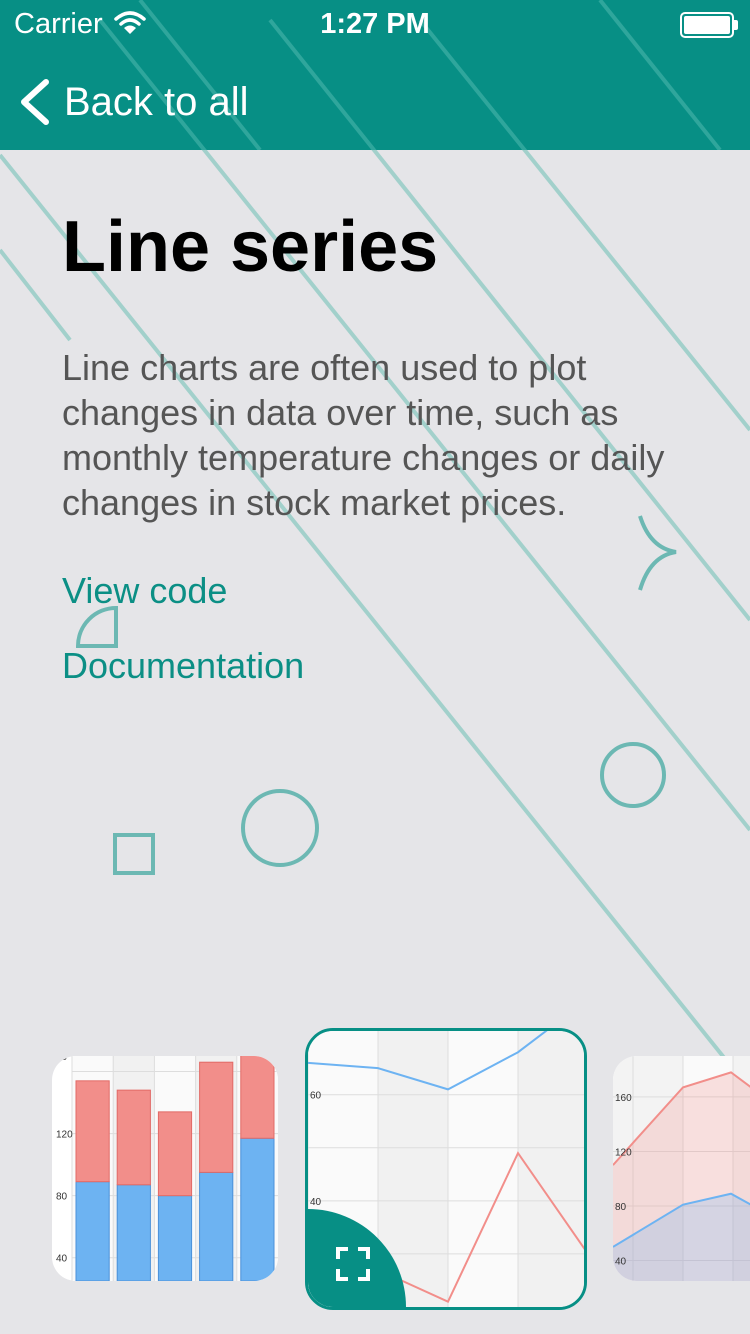  I want to click on fullscreen-icon, so click(353, 1264).